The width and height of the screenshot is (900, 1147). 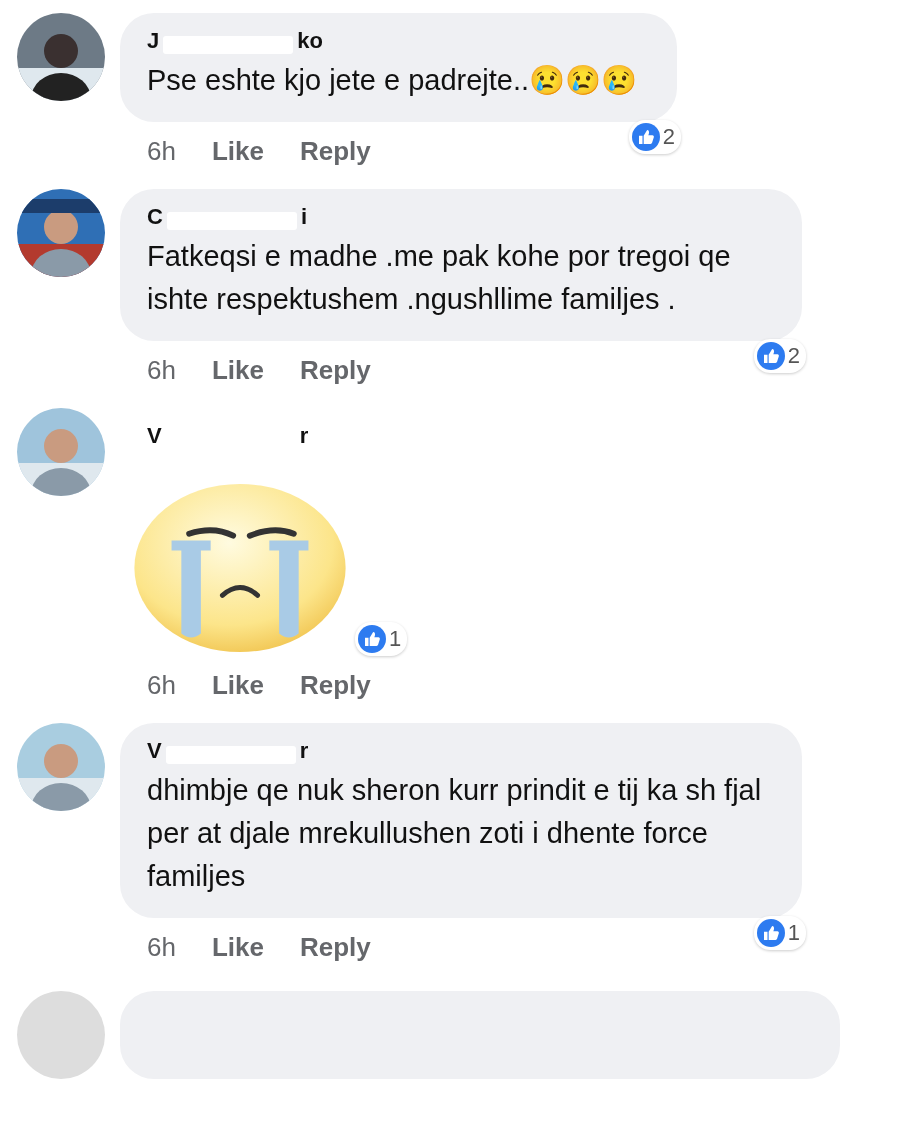 I want to click on author-name: C, so click(x=155, y=217).